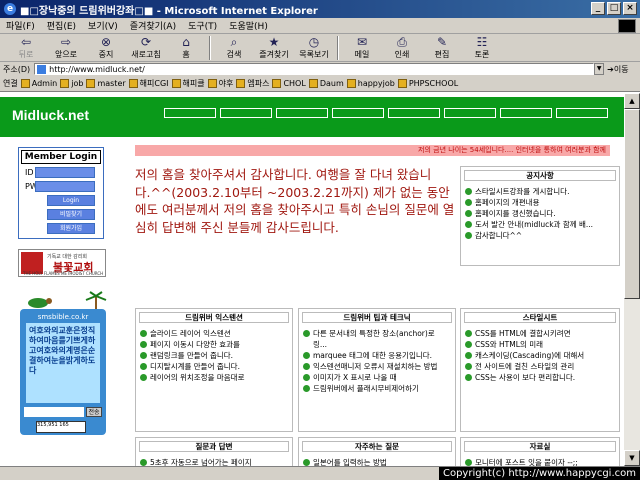  I want to click on link-happycl: 해피클, so click(188, 83).